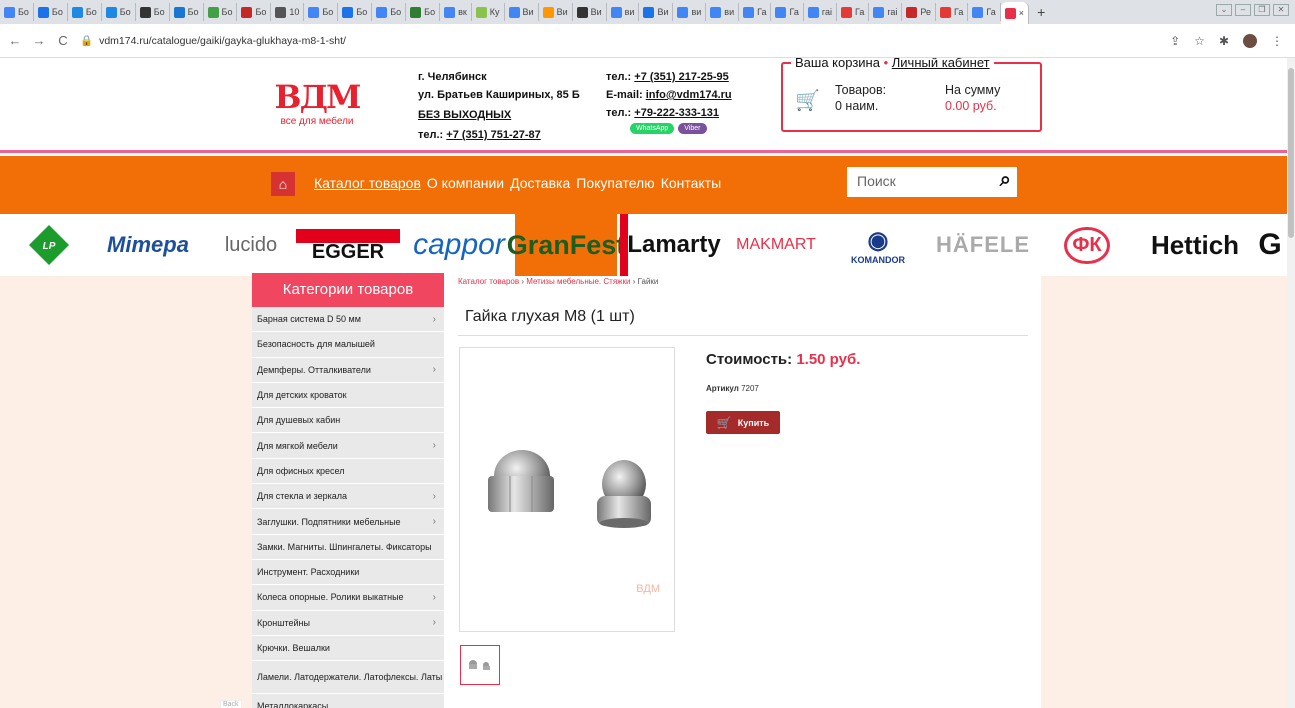 This screenshot has width=1295, height=708. Describe the element at coordinates (348, 678) in the screenshot. I see `sidebar-category: Ламели. Латодержатели. Латофлексы. Латы` at that location.